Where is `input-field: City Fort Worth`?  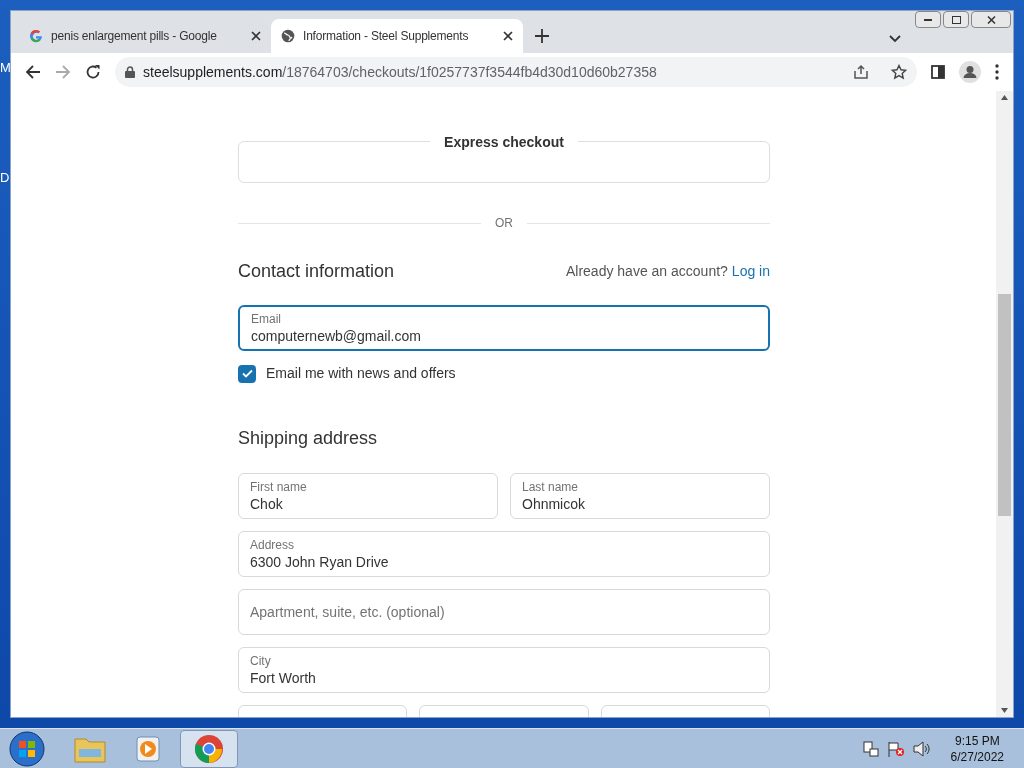 input-field: City Fort Worth is located at coordinates (504, 670).